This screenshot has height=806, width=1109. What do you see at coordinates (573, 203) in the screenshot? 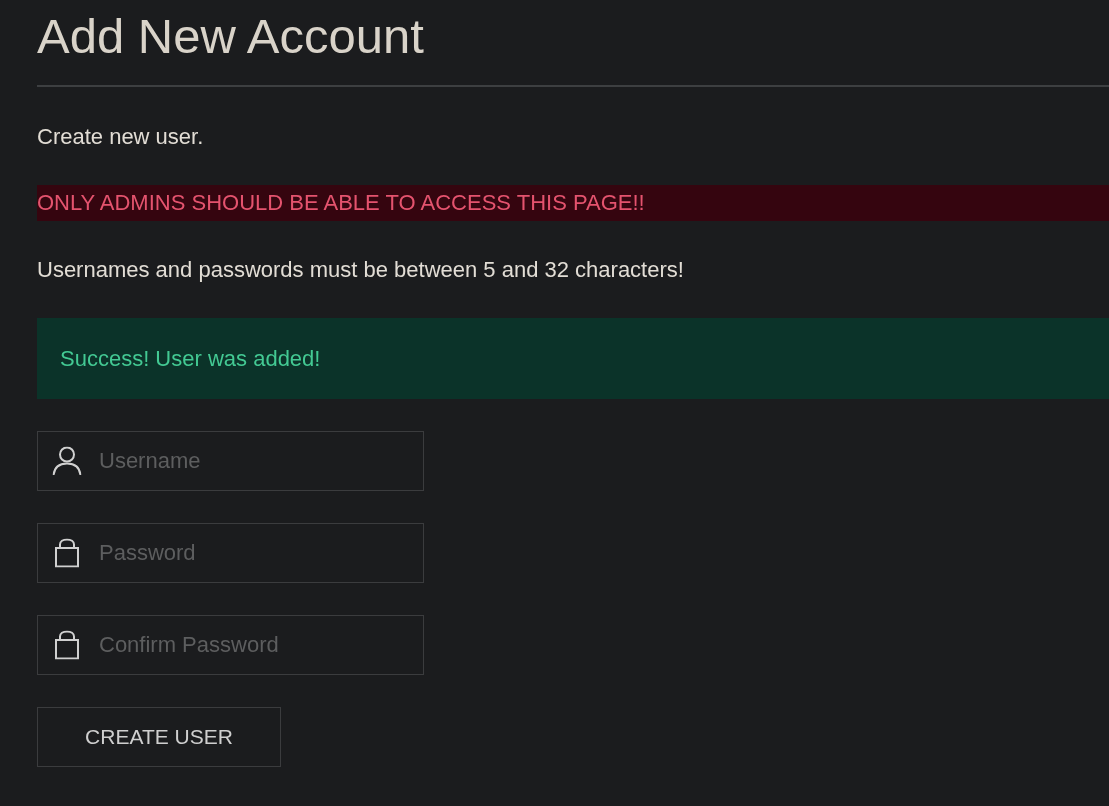
I see `warning-banner: ONLY ADMINS SHOULD BE ABLE TO ACCESS THIS PAGE!!` at bounding box center [573, 203].